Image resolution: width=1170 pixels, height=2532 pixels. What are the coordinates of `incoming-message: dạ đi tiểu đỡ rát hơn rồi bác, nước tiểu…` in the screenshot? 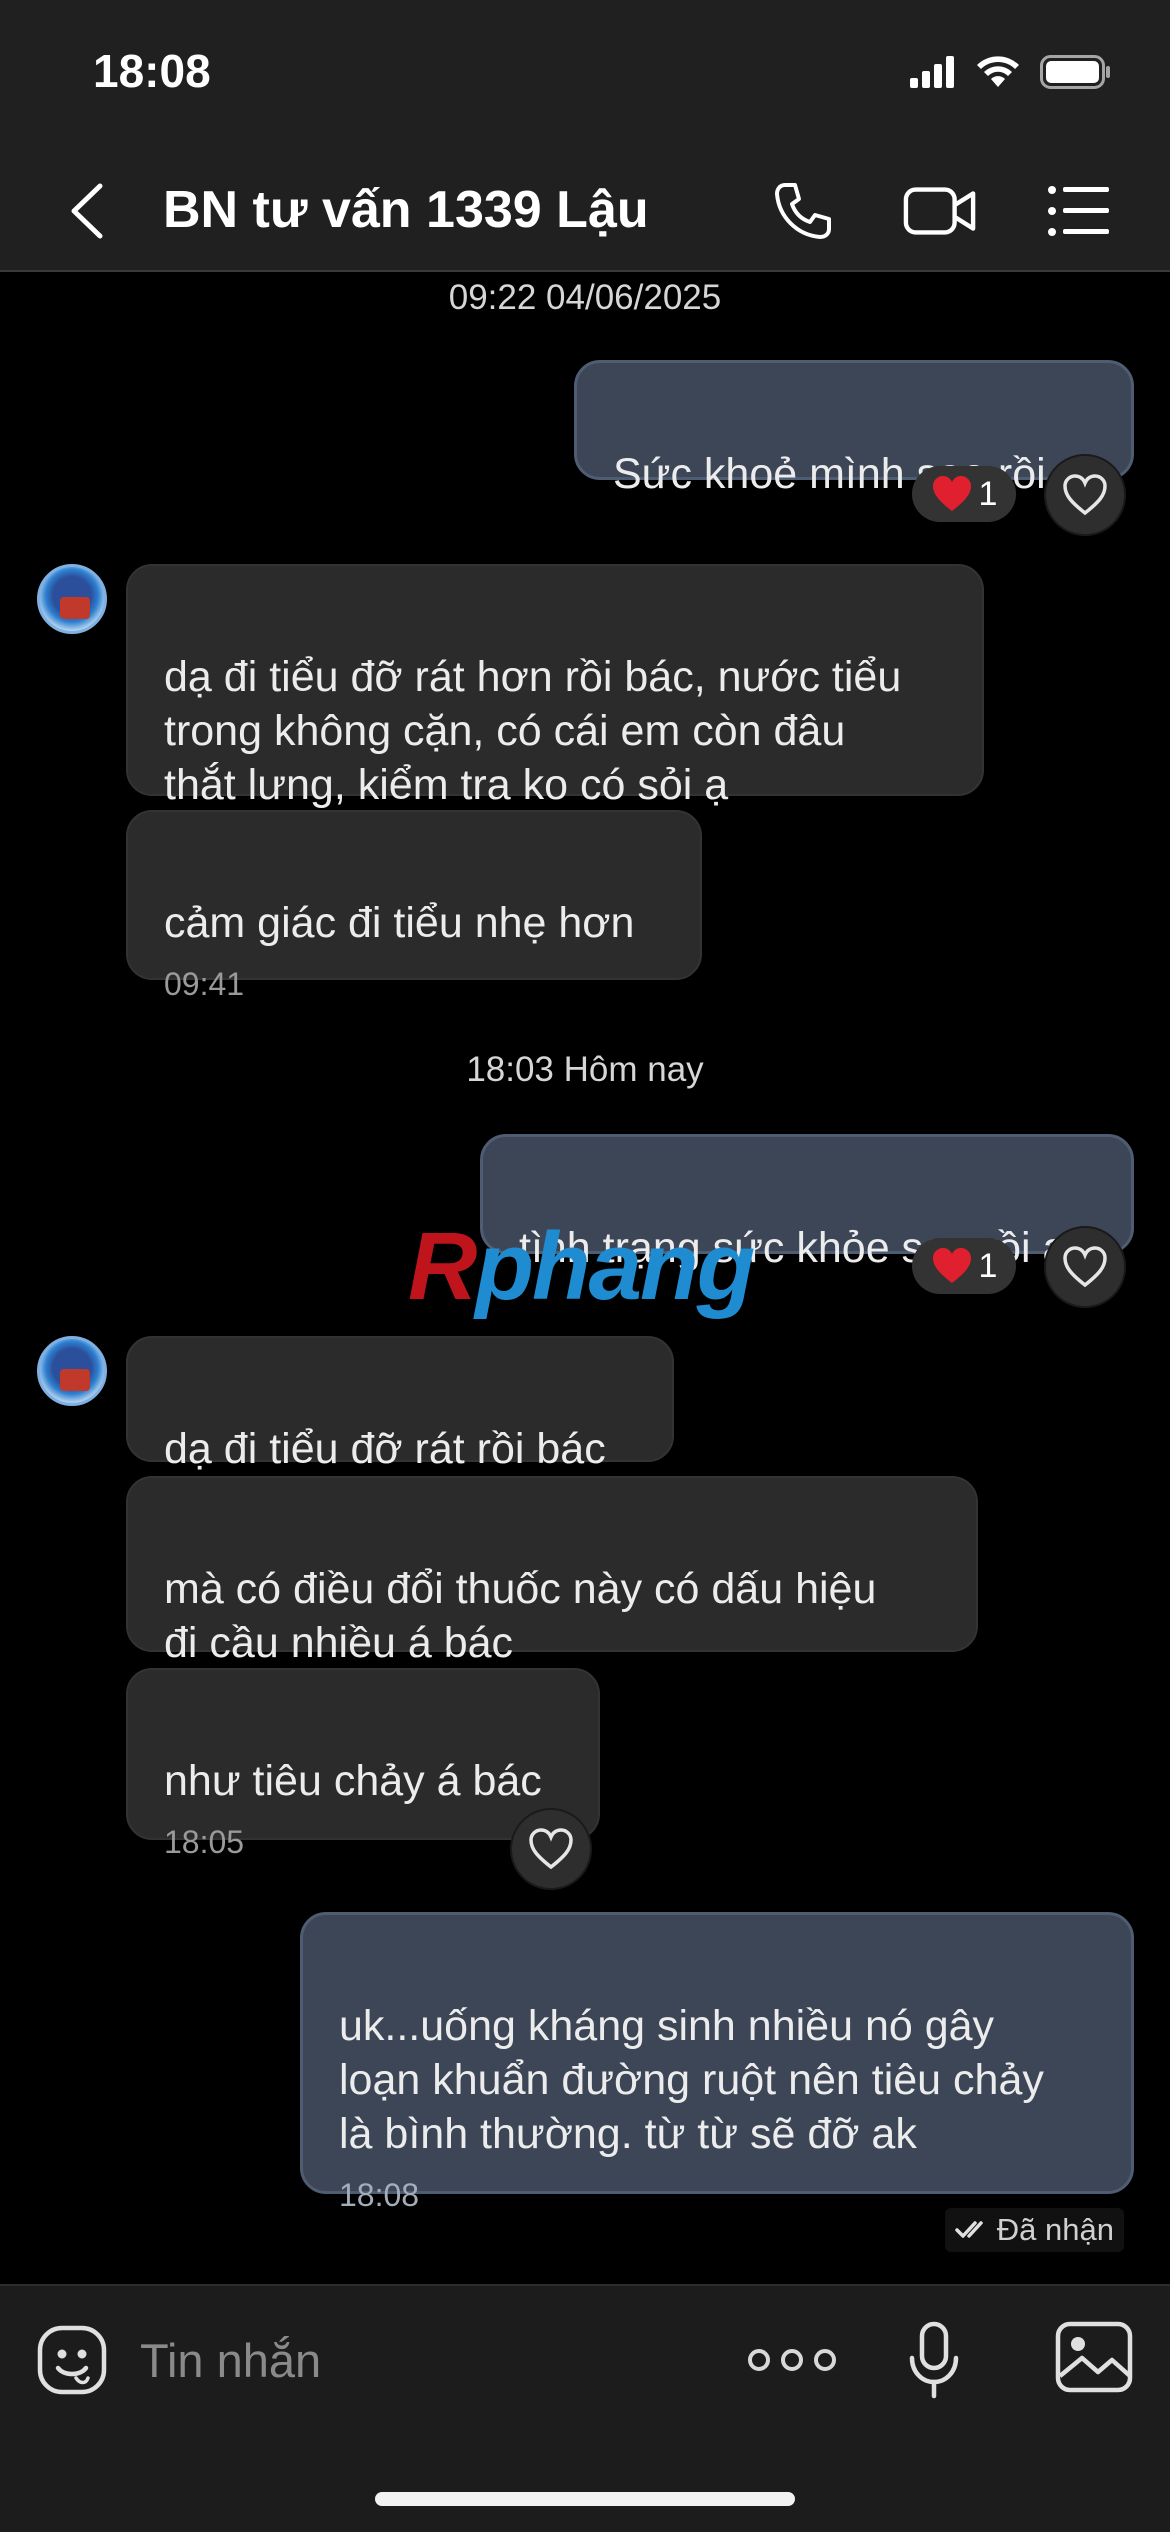 It's located at (555, 686).